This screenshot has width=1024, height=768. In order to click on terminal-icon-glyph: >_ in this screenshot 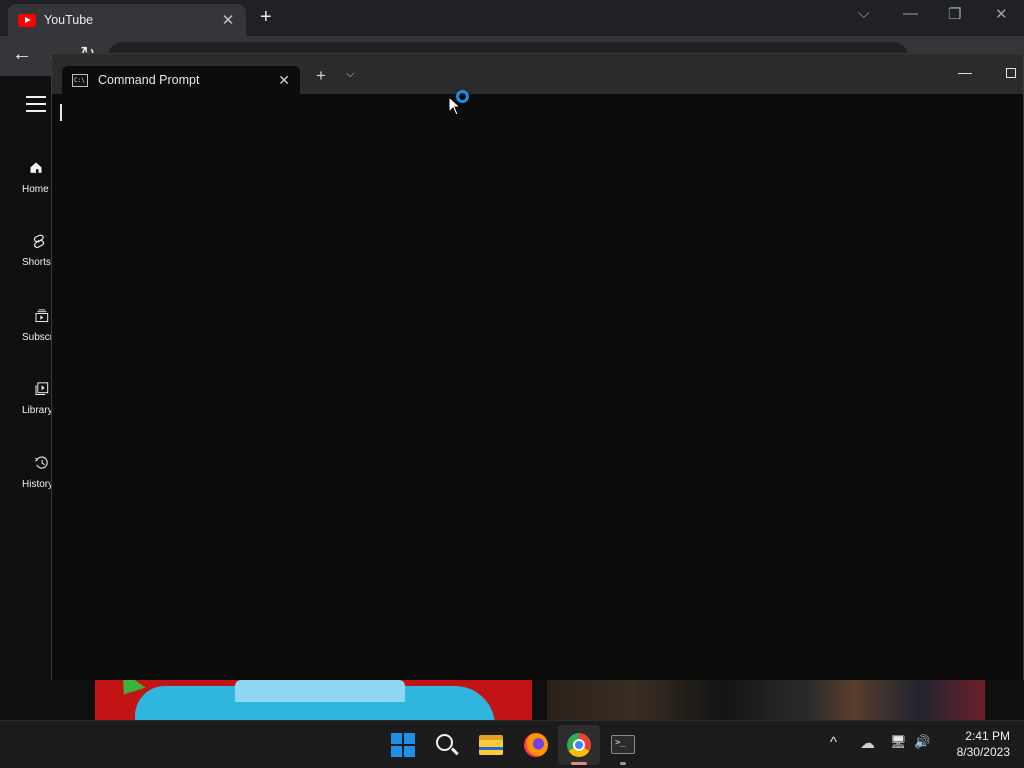, I will do `click(623, 744)`.